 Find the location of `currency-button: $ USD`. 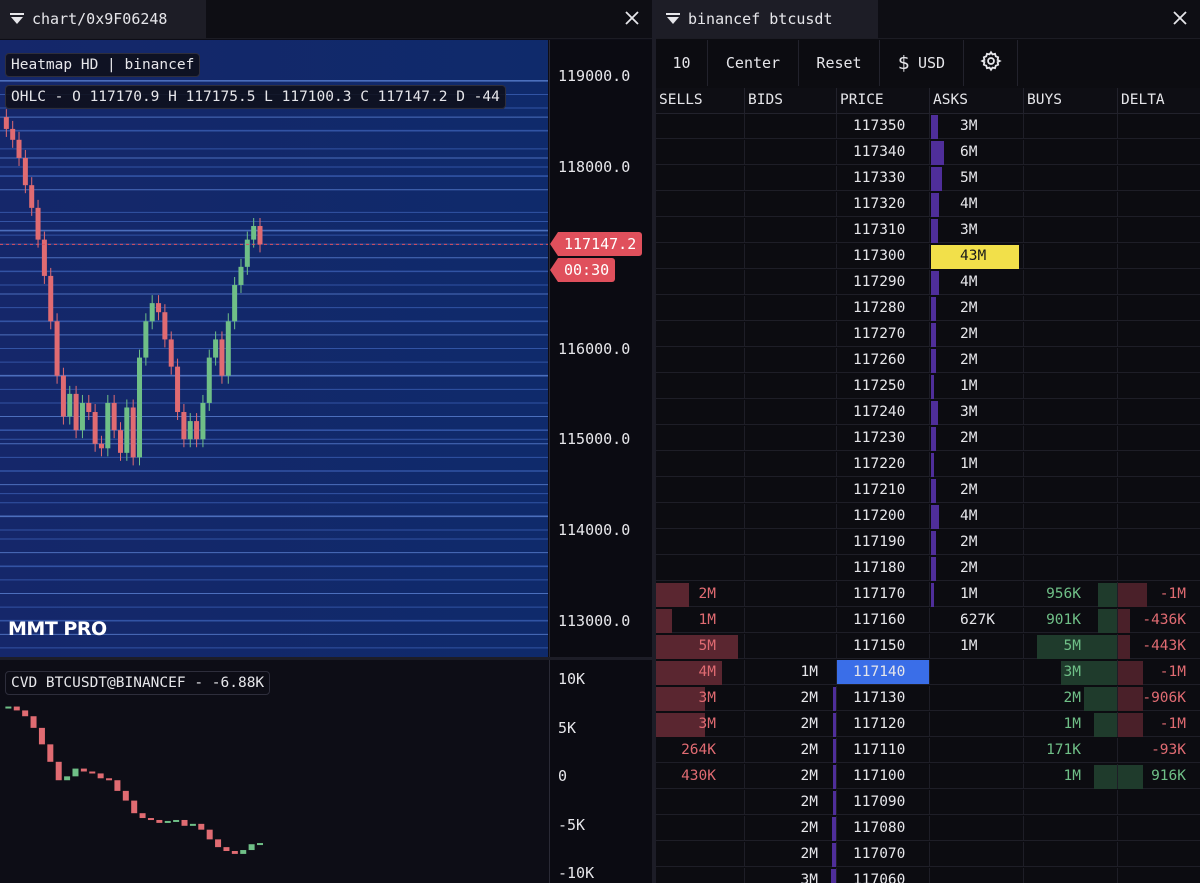

currency-button: $ USD is located at coordinates (922, 63).